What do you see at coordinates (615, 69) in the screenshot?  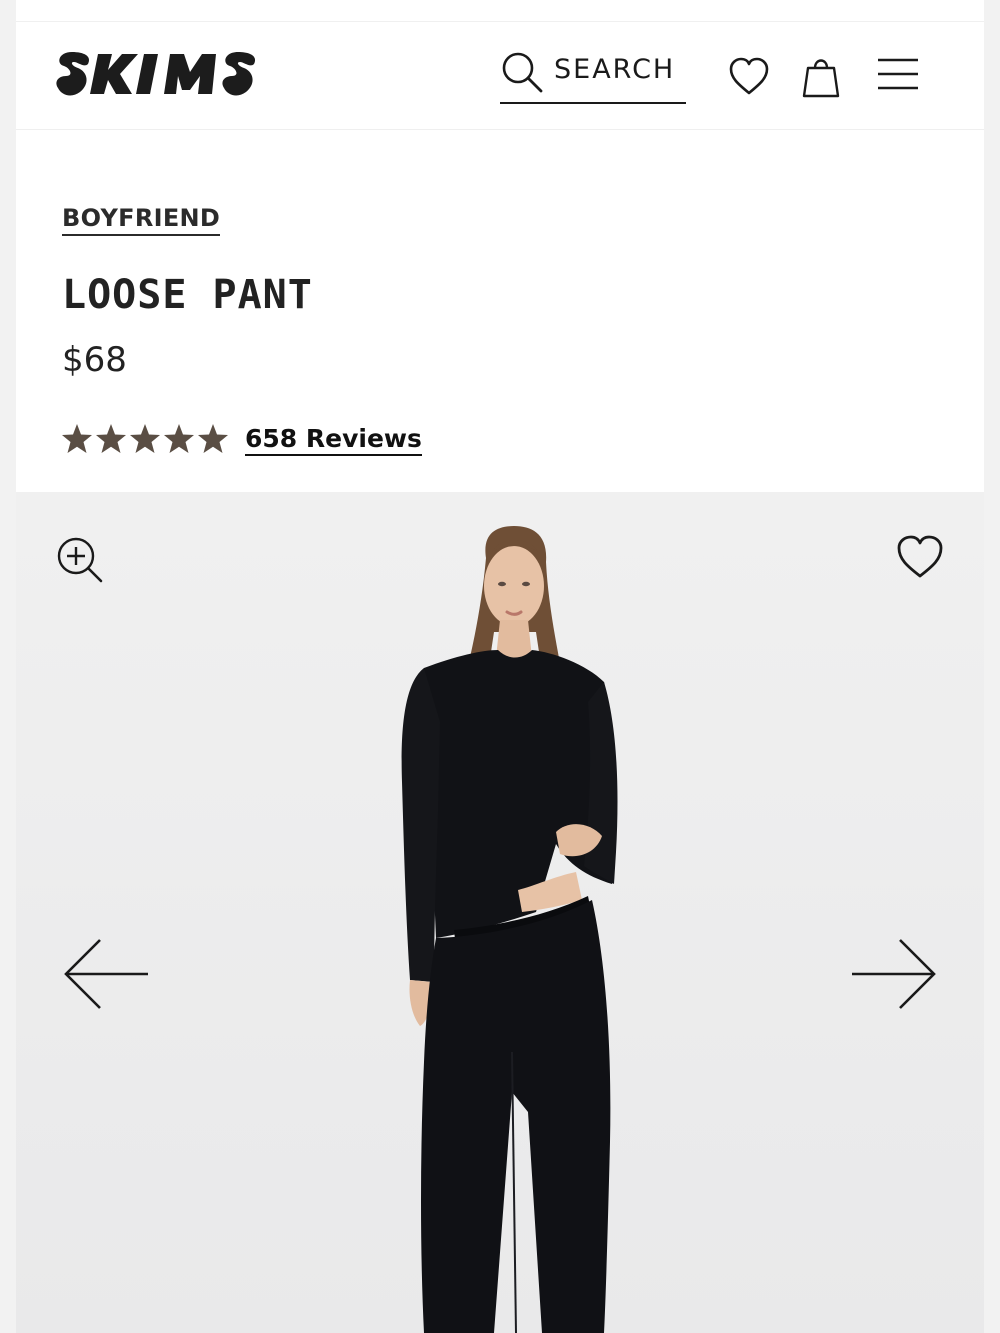 I see `search-label: SEARCH` at bounding box center [615, 69].